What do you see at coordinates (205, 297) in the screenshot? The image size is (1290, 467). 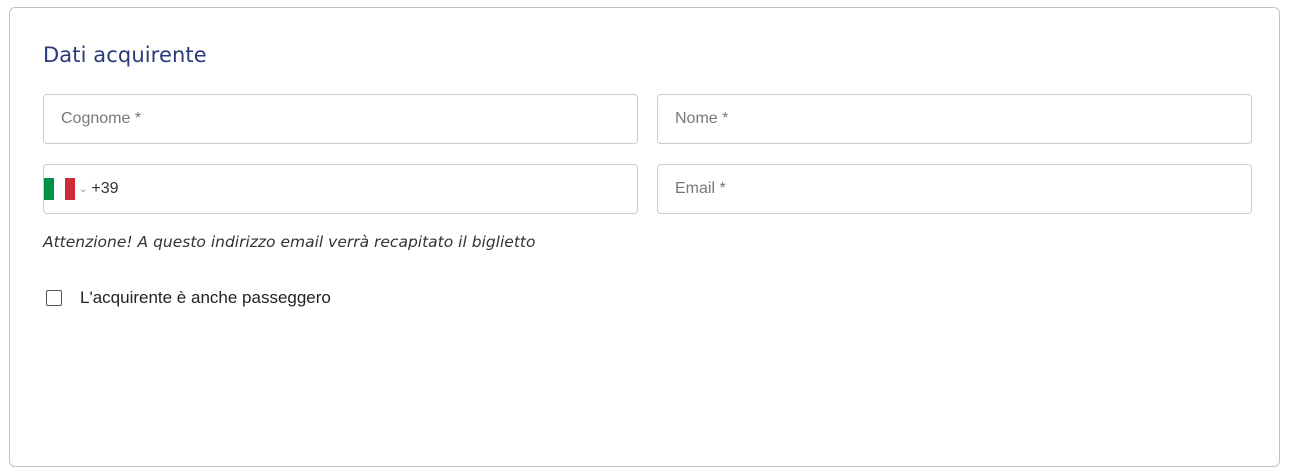 I see `checkbox-label: L'acquirente è anche passeggero` at bounding box center [205, 297].